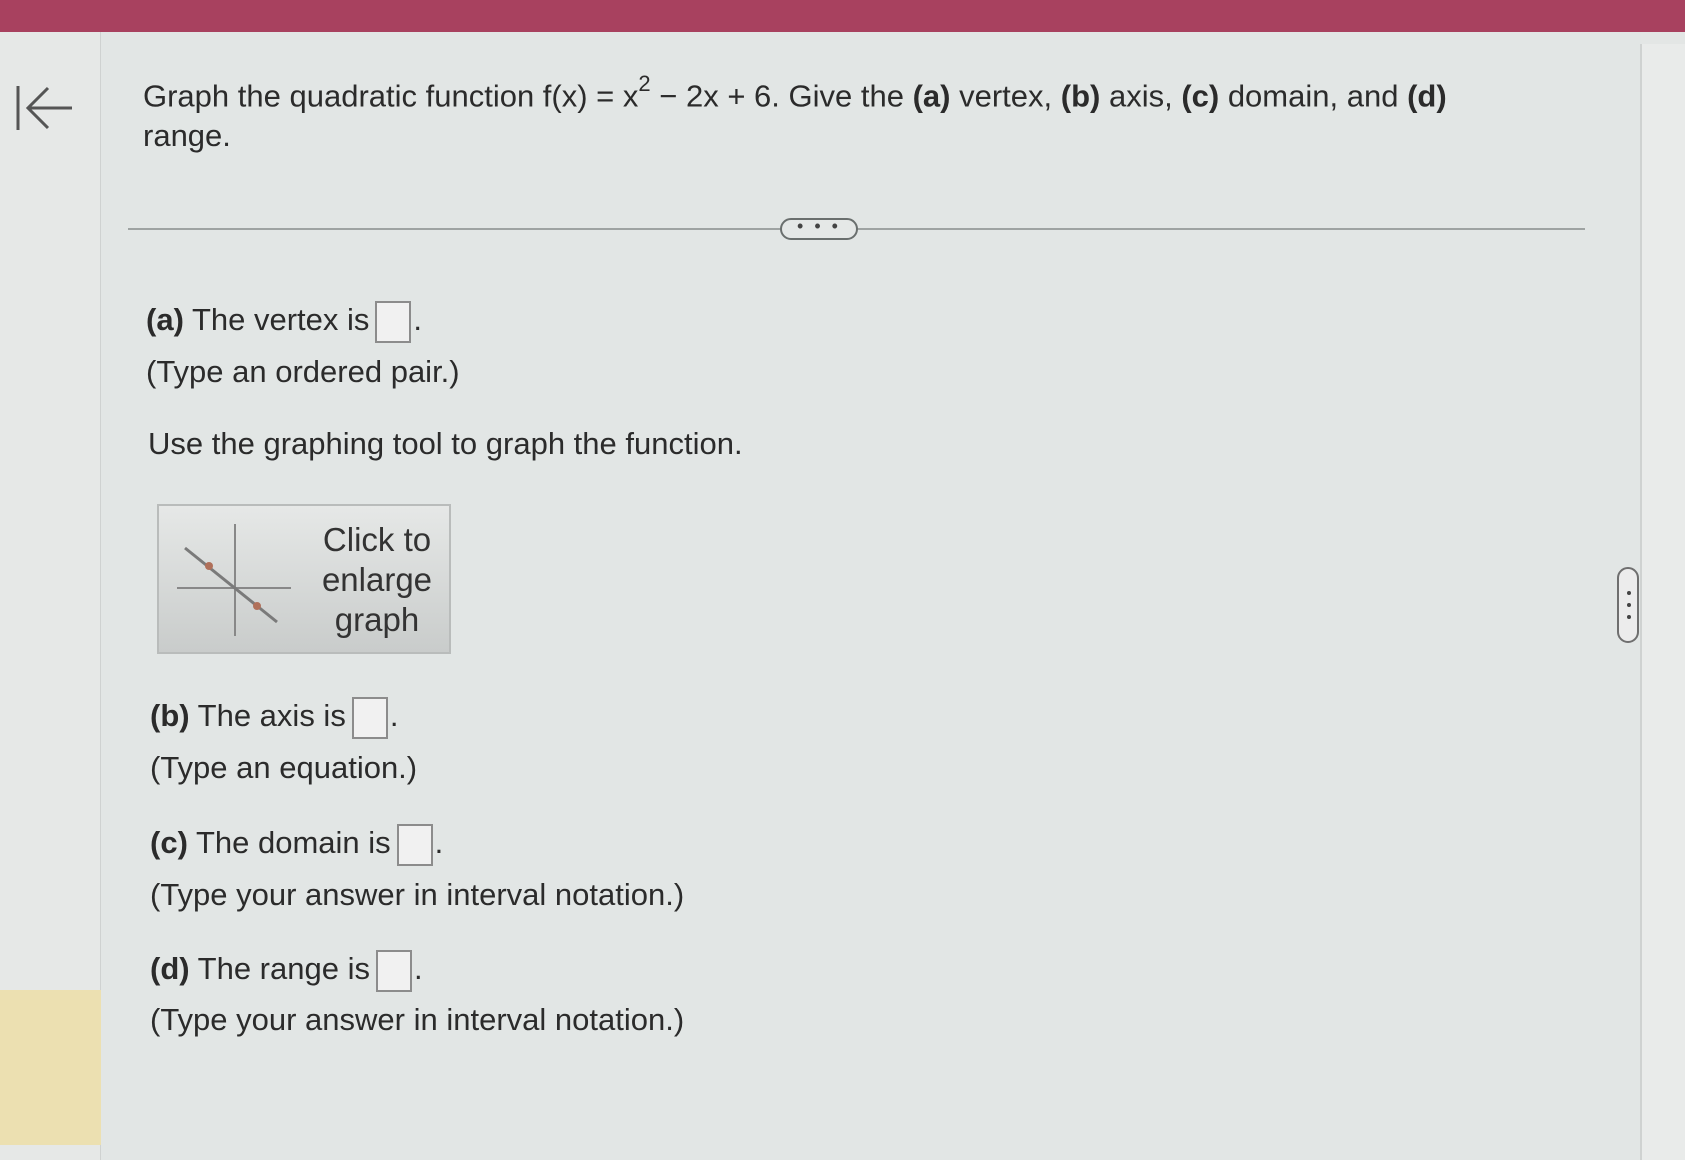 The width and height of the screenshot is (1685, 1160). I want to click on first-page-arrow-icon, so click(44, 108).